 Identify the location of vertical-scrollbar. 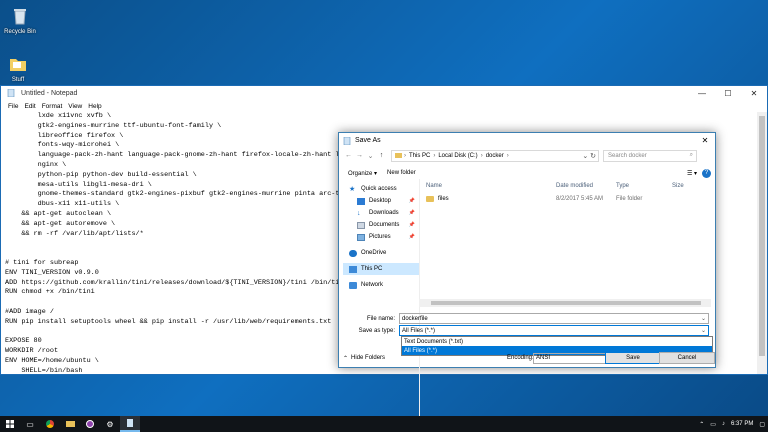
(762, 243).